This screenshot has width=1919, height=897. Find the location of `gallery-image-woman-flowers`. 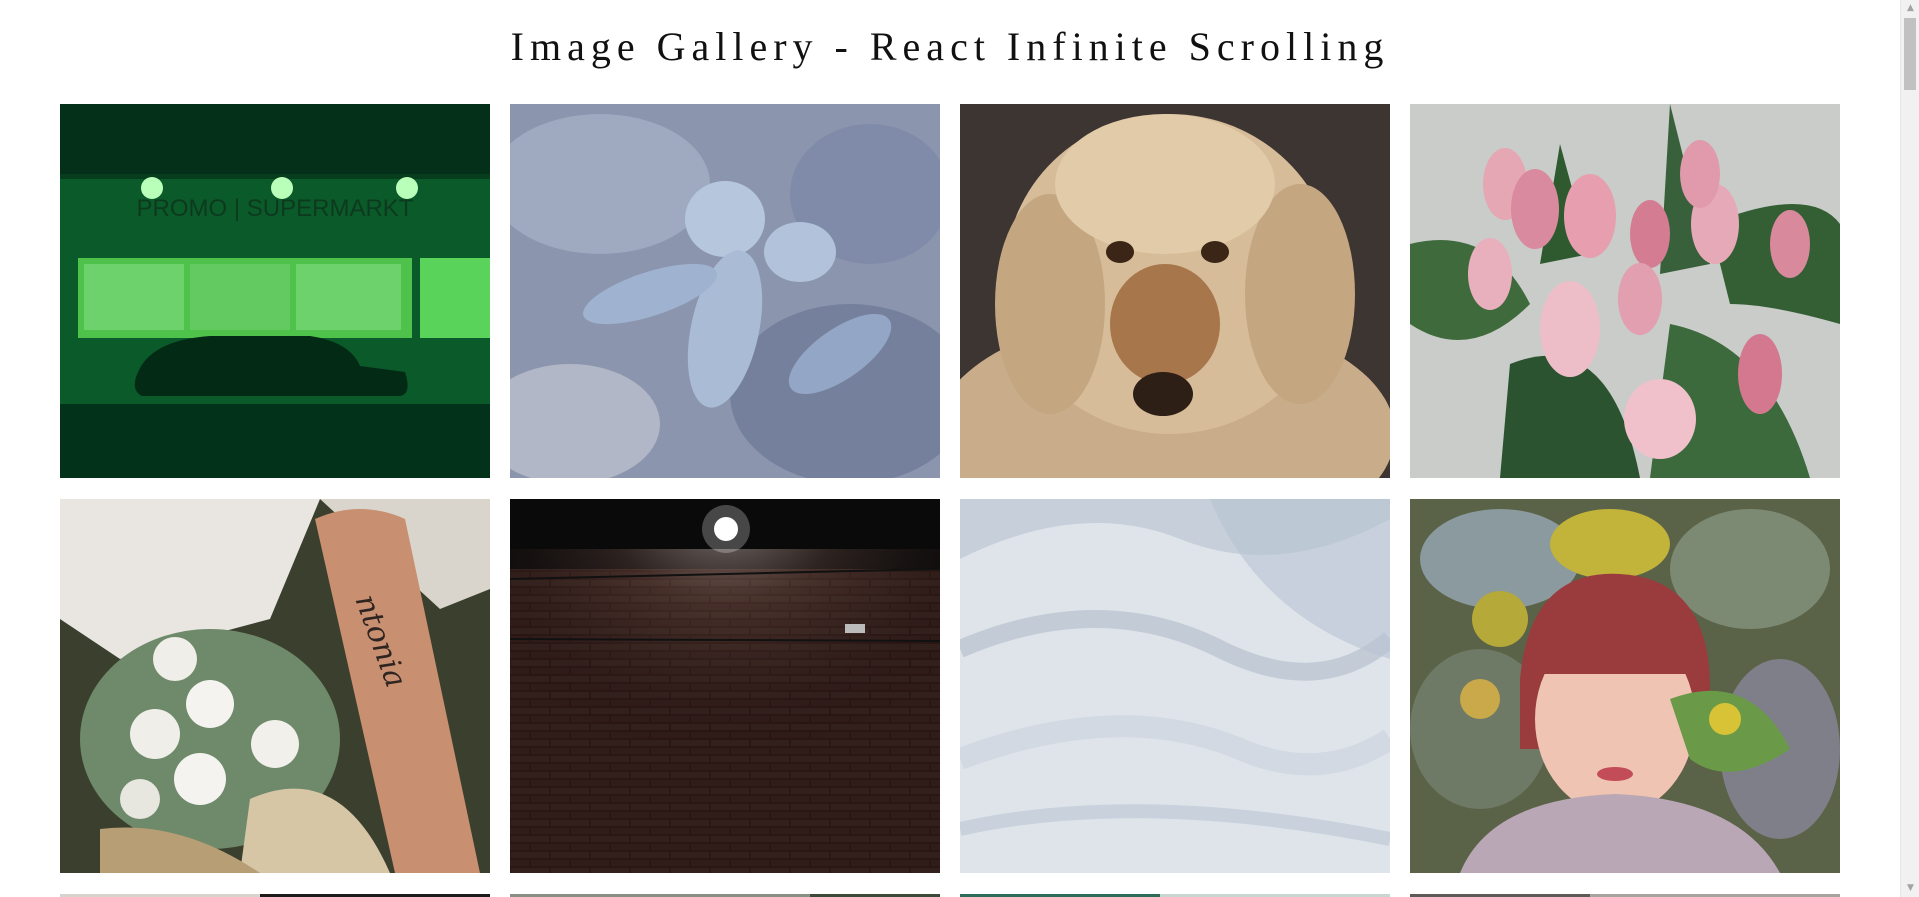

gallery-image-woman-flowers is located at coordinates (1625, 686).